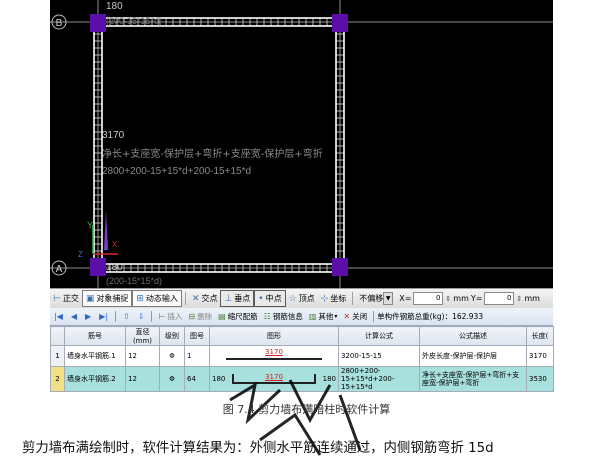 The width and height of the screenshot is (613, 467). I want to click on delete-button: ⊟ 删除, so click(200, 316).